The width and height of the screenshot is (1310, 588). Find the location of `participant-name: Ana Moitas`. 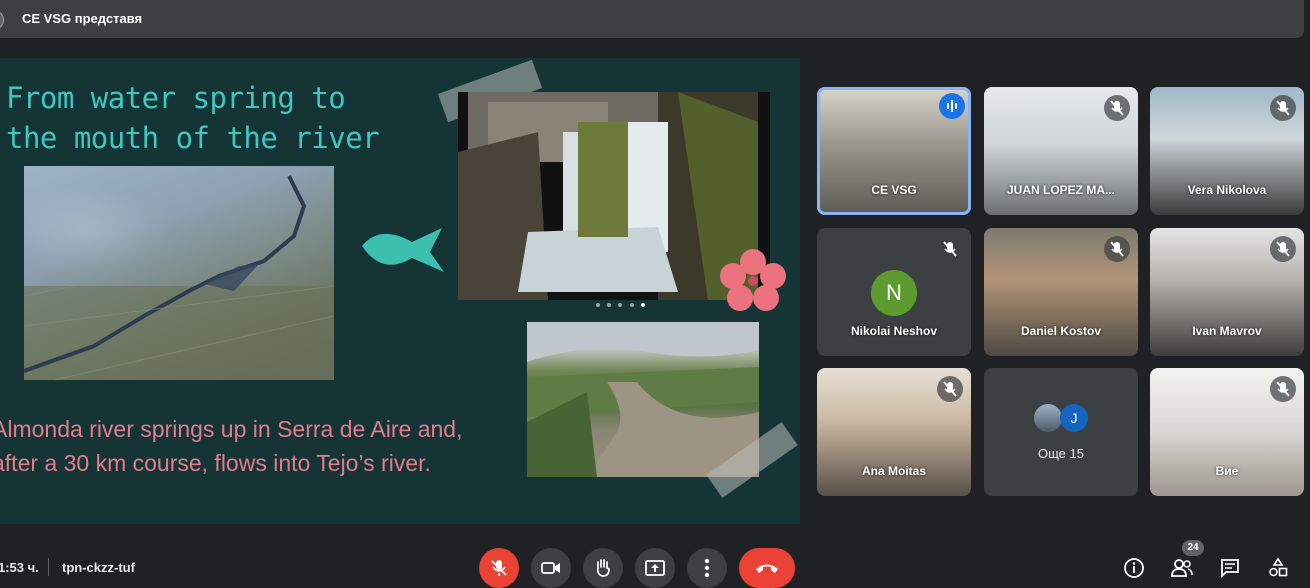

participant-name: Ana Moitas is located at coordinates (893, 471).